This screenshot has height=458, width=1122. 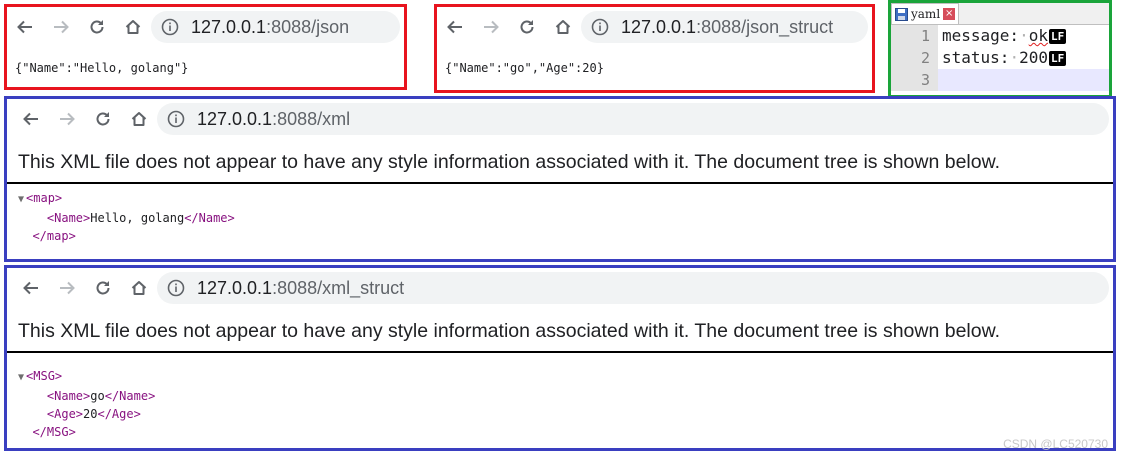 I want to click on line-number: 2, so click(x=925, y=58).